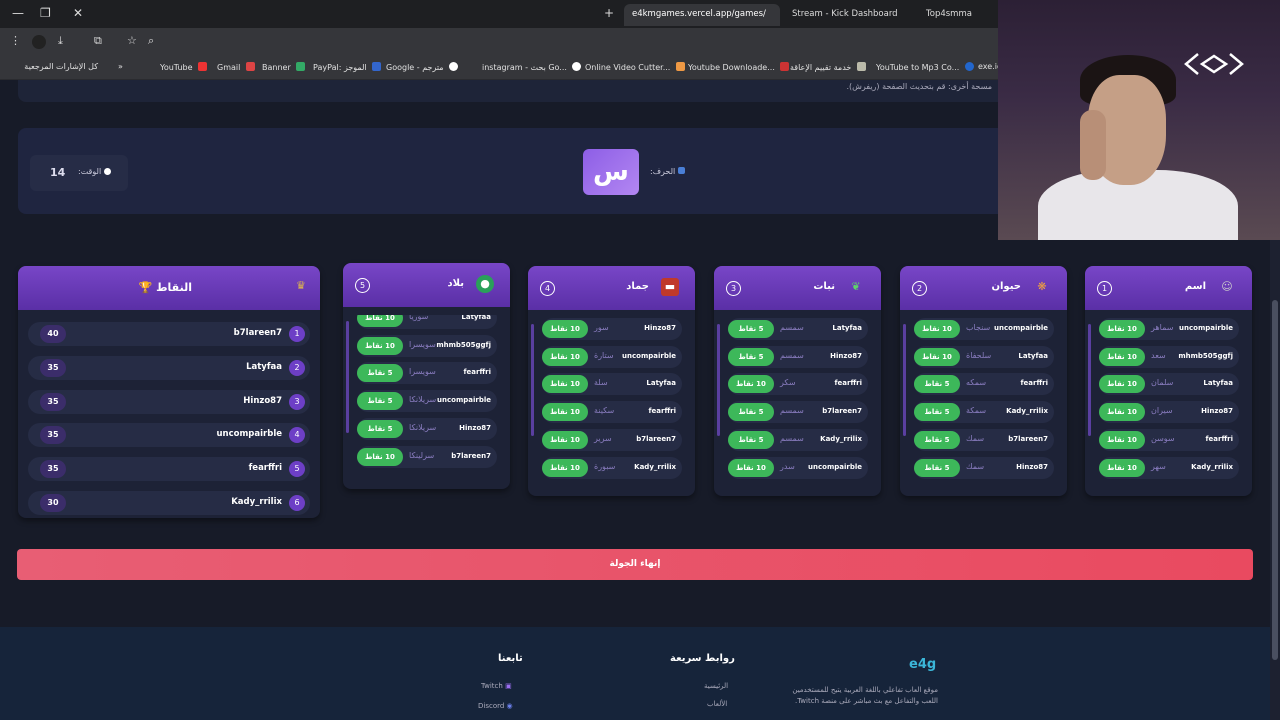  Describe the element at coordinates (849, 15) in the screenshot. I see `tab-kick: Stream - Kick Dashboard` at that location.